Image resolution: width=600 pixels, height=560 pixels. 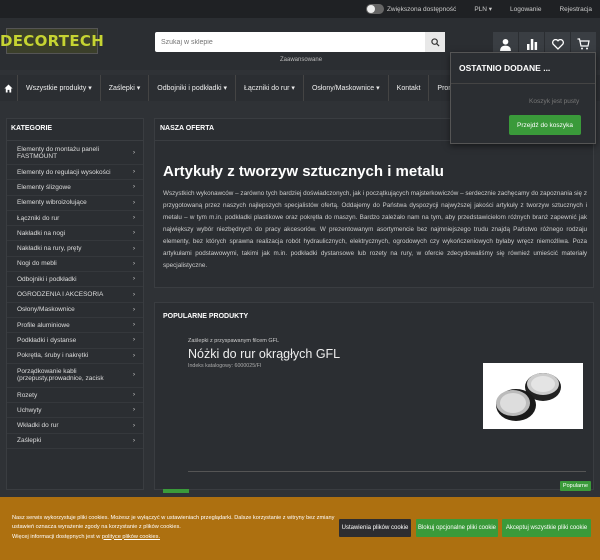 I want to click on product-index: Indeks katalogowy: 6000025/FI, so click(x=225, y=366).